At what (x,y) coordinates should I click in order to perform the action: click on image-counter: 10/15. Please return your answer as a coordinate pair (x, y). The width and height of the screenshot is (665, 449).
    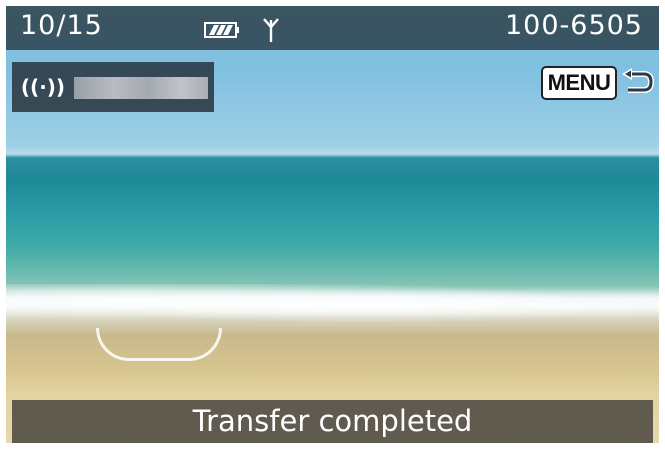
    Looking at the image, I should click on (61, 25).